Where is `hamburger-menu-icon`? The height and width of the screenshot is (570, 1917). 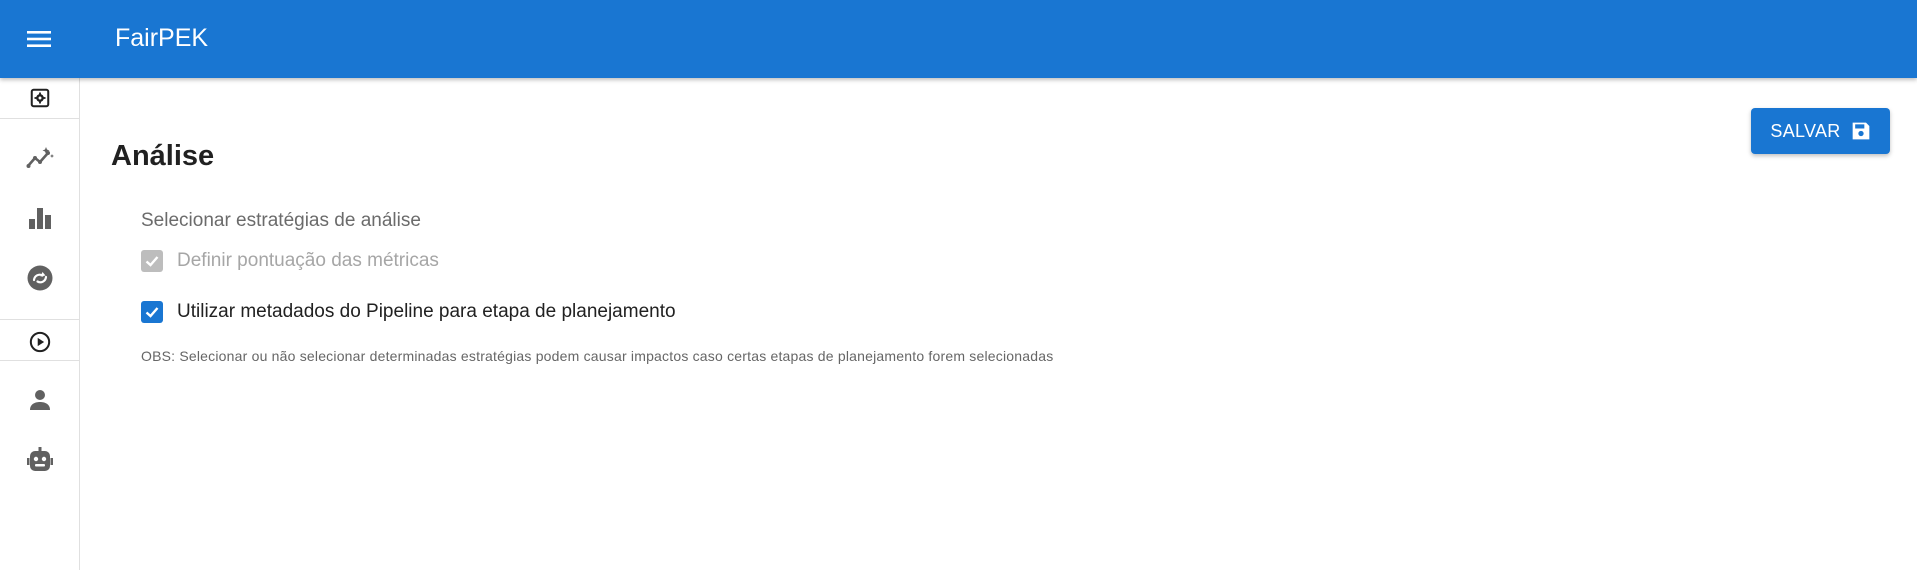
hamburger-menu-icon is located at coordinates (39, 39).